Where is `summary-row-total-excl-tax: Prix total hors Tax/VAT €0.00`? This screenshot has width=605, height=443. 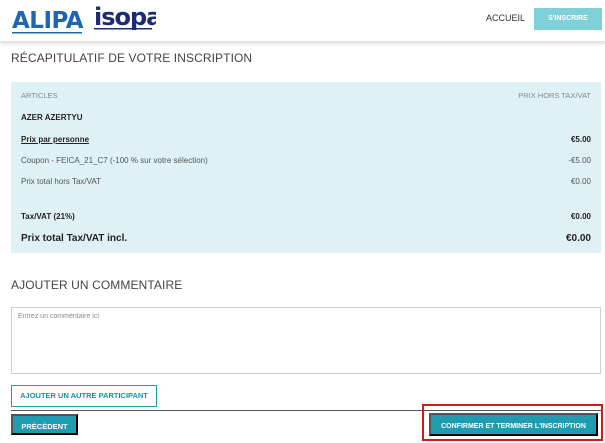
summary-row-total-excl-tax: Prix total hors Tax/VAT €0.00 is located at coordinates (306, 181).